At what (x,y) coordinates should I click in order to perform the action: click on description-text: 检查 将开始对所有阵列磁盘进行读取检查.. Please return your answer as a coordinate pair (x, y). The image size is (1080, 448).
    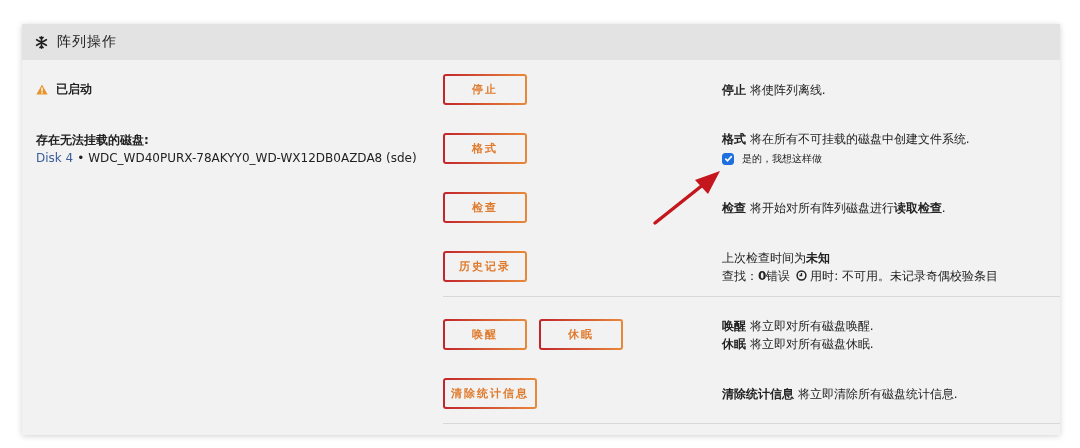
    Looking at the image, I should click on (834, 208).